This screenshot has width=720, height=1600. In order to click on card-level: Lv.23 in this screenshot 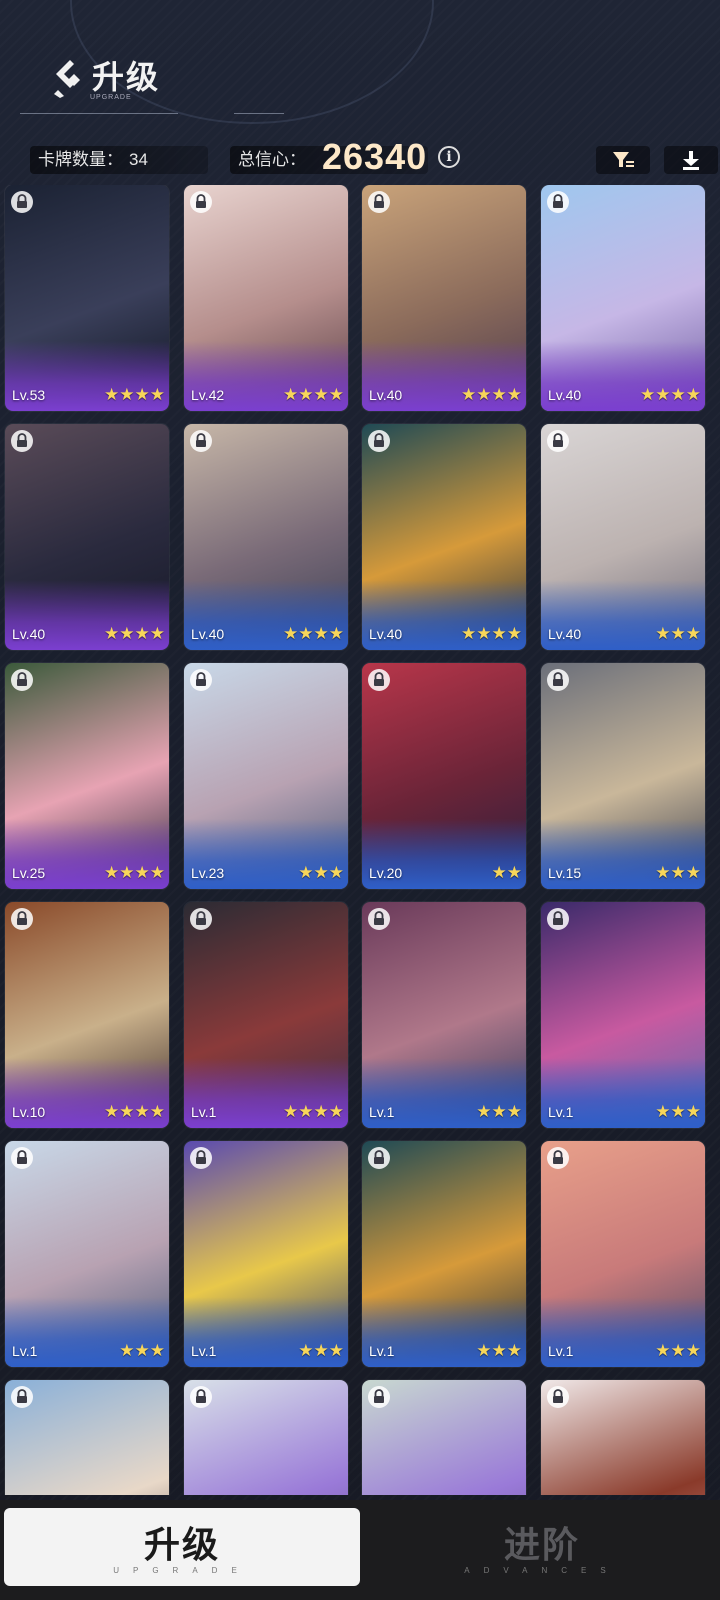, I will do `click(208, 873)`.